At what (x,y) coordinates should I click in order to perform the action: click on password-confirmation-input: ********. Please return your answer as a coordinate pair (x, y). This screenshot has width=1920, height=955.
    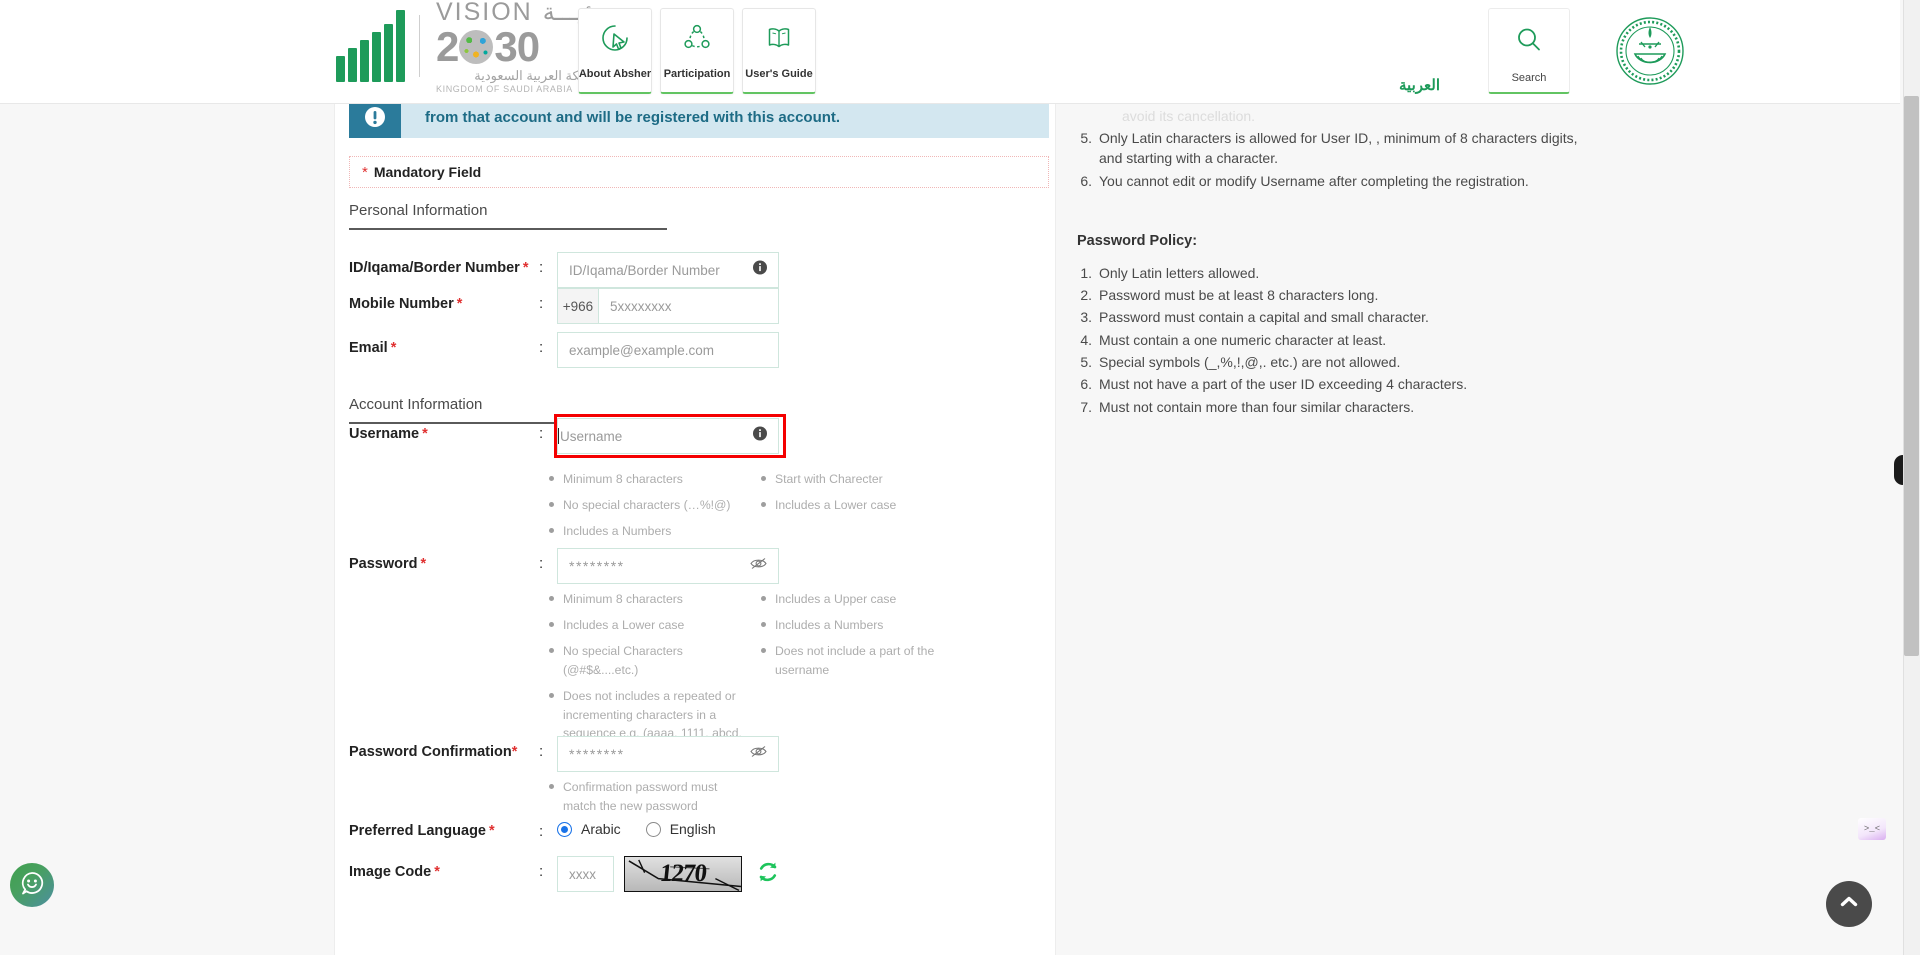
    Looking at the image, I should click on (668, 754).